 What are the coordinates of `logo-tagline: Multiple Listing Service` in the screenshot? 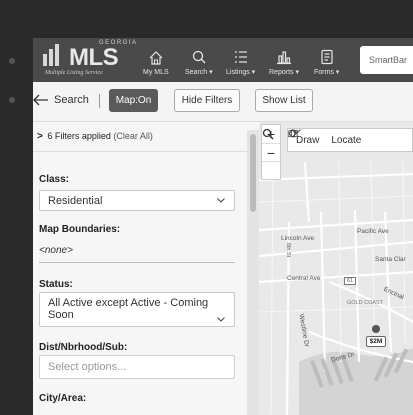 It's located at (74, 73).